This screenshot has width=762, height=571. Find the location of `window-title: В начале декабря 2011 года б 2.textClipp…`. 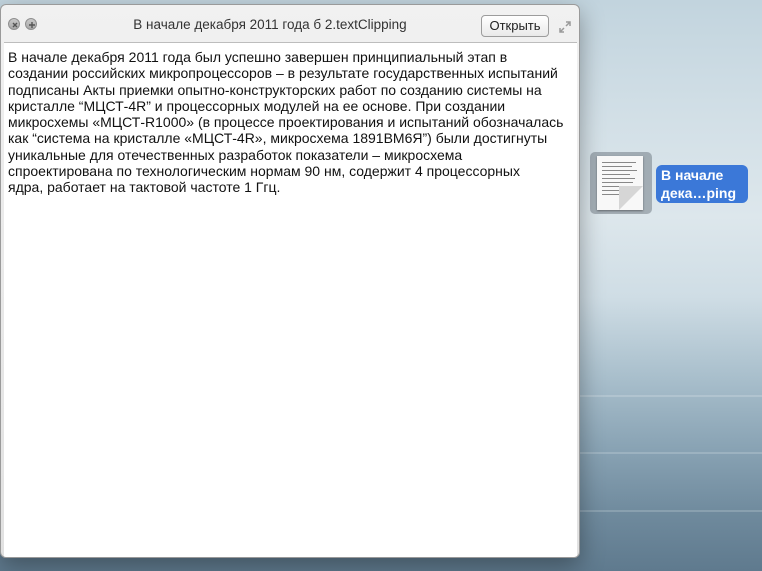

window-title: В начале декабря 2011 года б 2.textClipp… is located at coordinates (270, 24).